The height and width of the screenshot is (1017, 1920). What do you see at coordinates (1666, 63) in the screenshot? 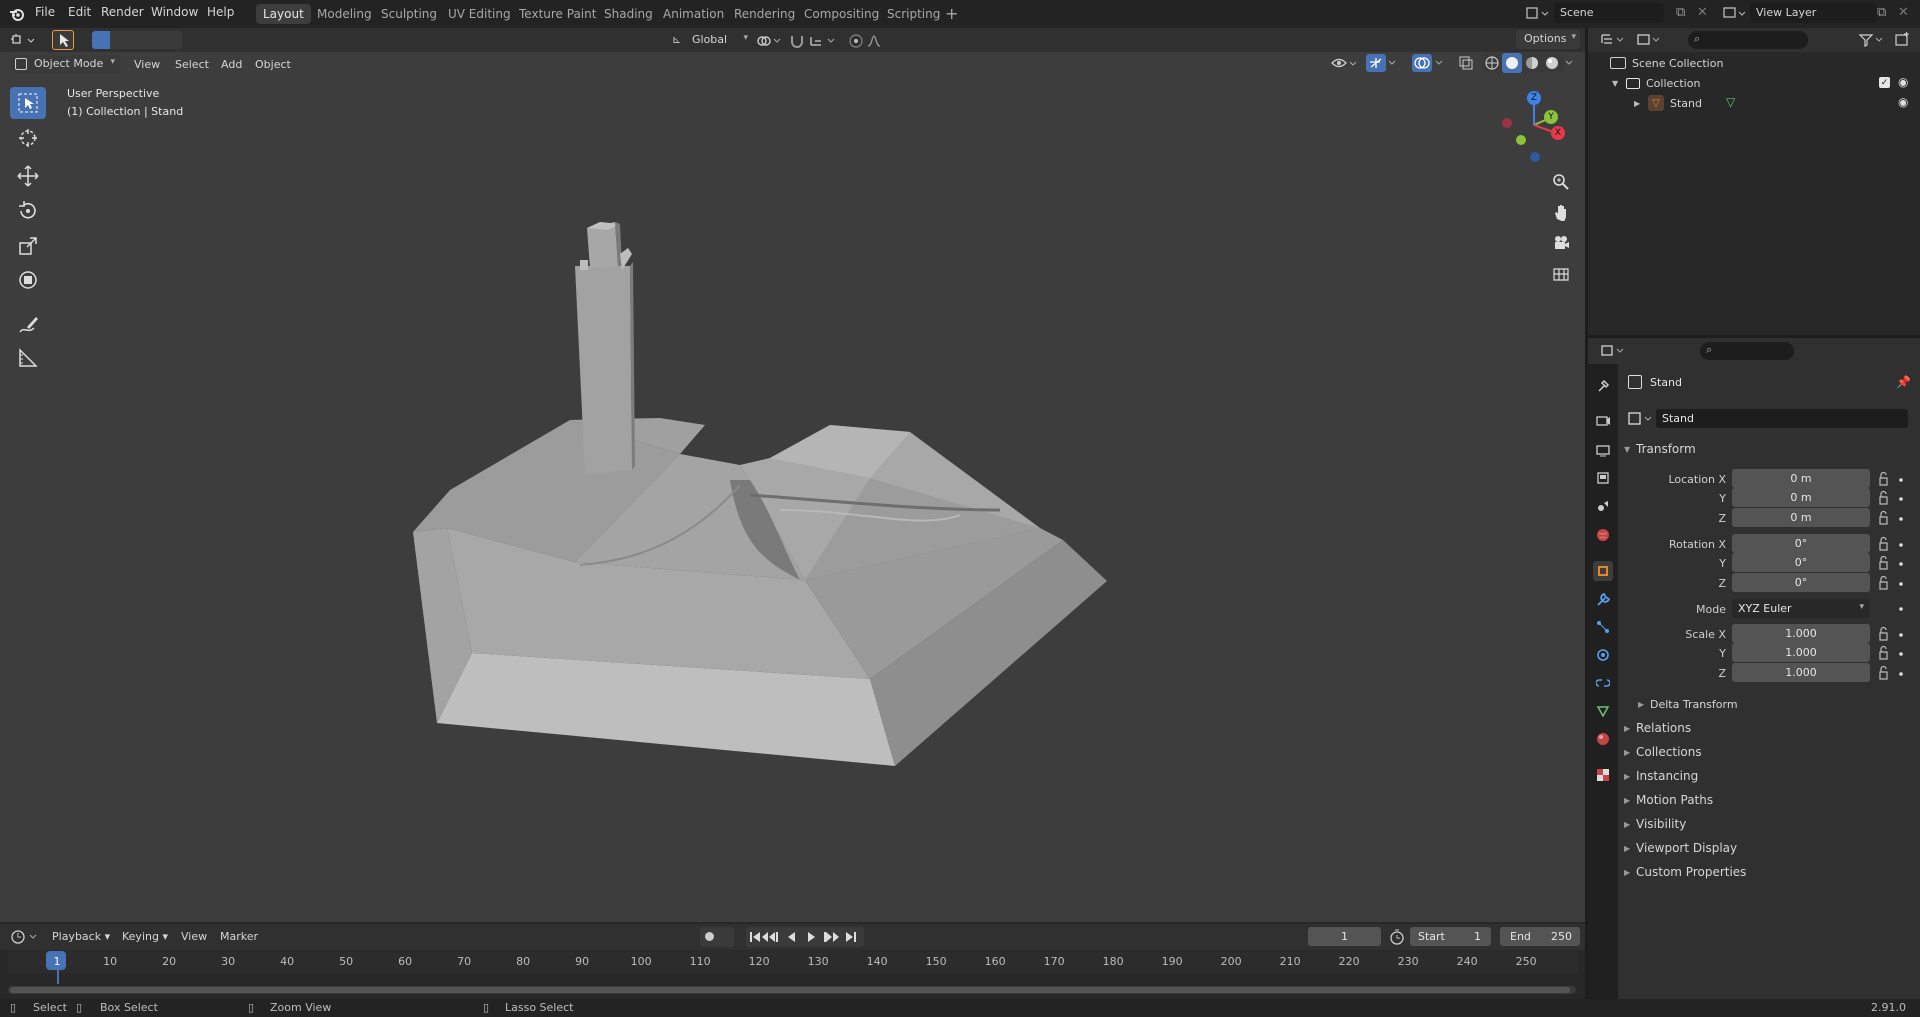
I see `tree-scene-collection: Scene Collection` at bounding box center [1666, 63].